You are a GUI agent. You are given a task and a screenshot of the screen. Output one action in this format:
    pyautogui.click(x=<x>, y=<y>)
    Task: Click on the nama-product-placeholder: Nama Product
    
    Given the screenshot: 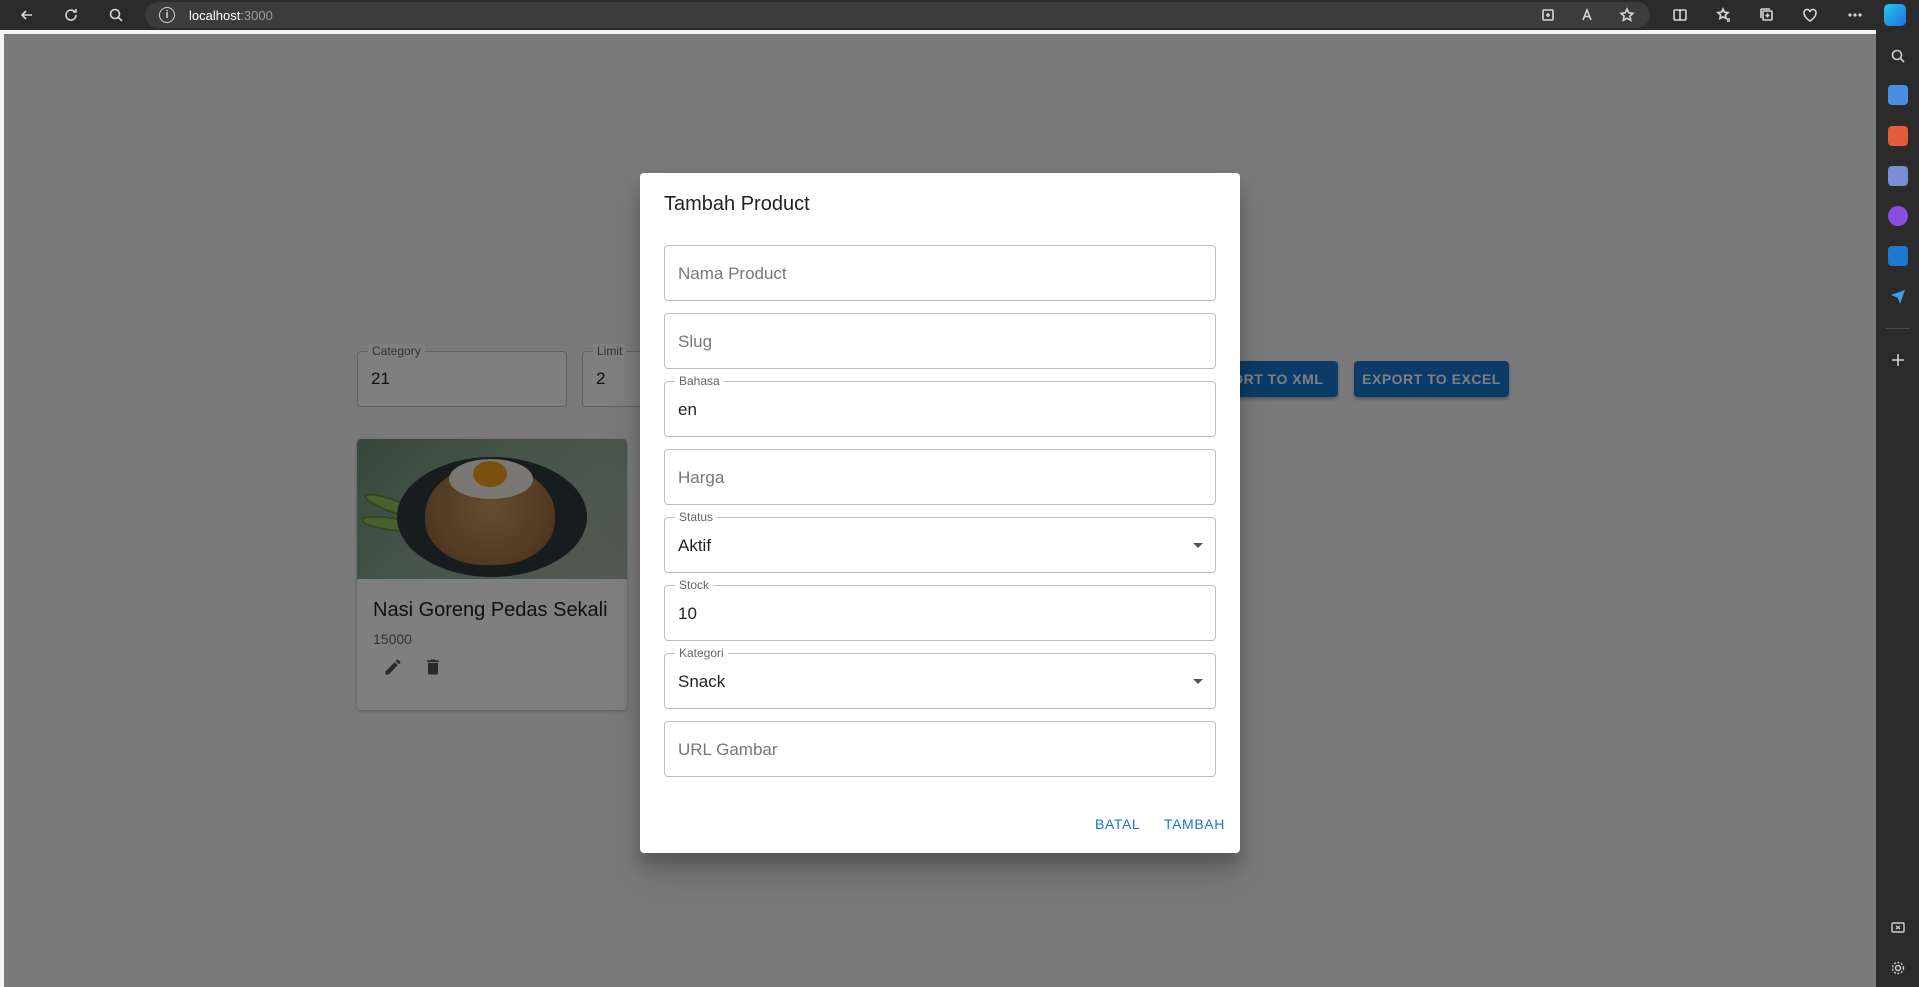 What is the action you would take?
    pyautogui.click(x=732, y=273)
    